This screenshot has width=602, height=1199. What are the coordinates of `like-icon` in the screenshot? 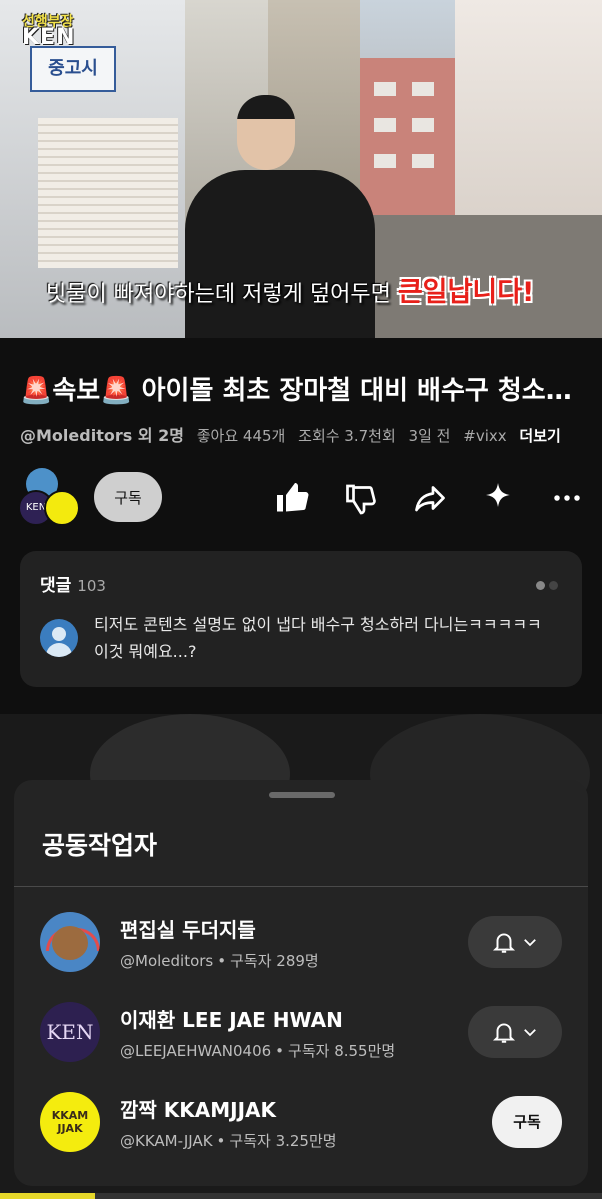 It's located at (293, 497).